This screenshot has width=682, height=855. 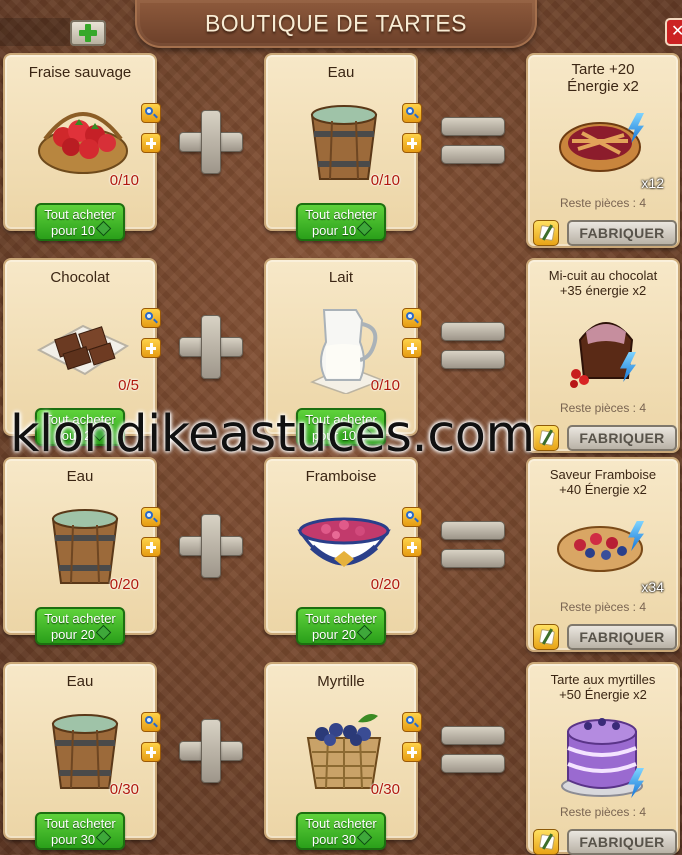 What do you see at coordinates (652, 587) in the screenshot?
I see `result-multiplier: x34` at bounding box center [652, 587].